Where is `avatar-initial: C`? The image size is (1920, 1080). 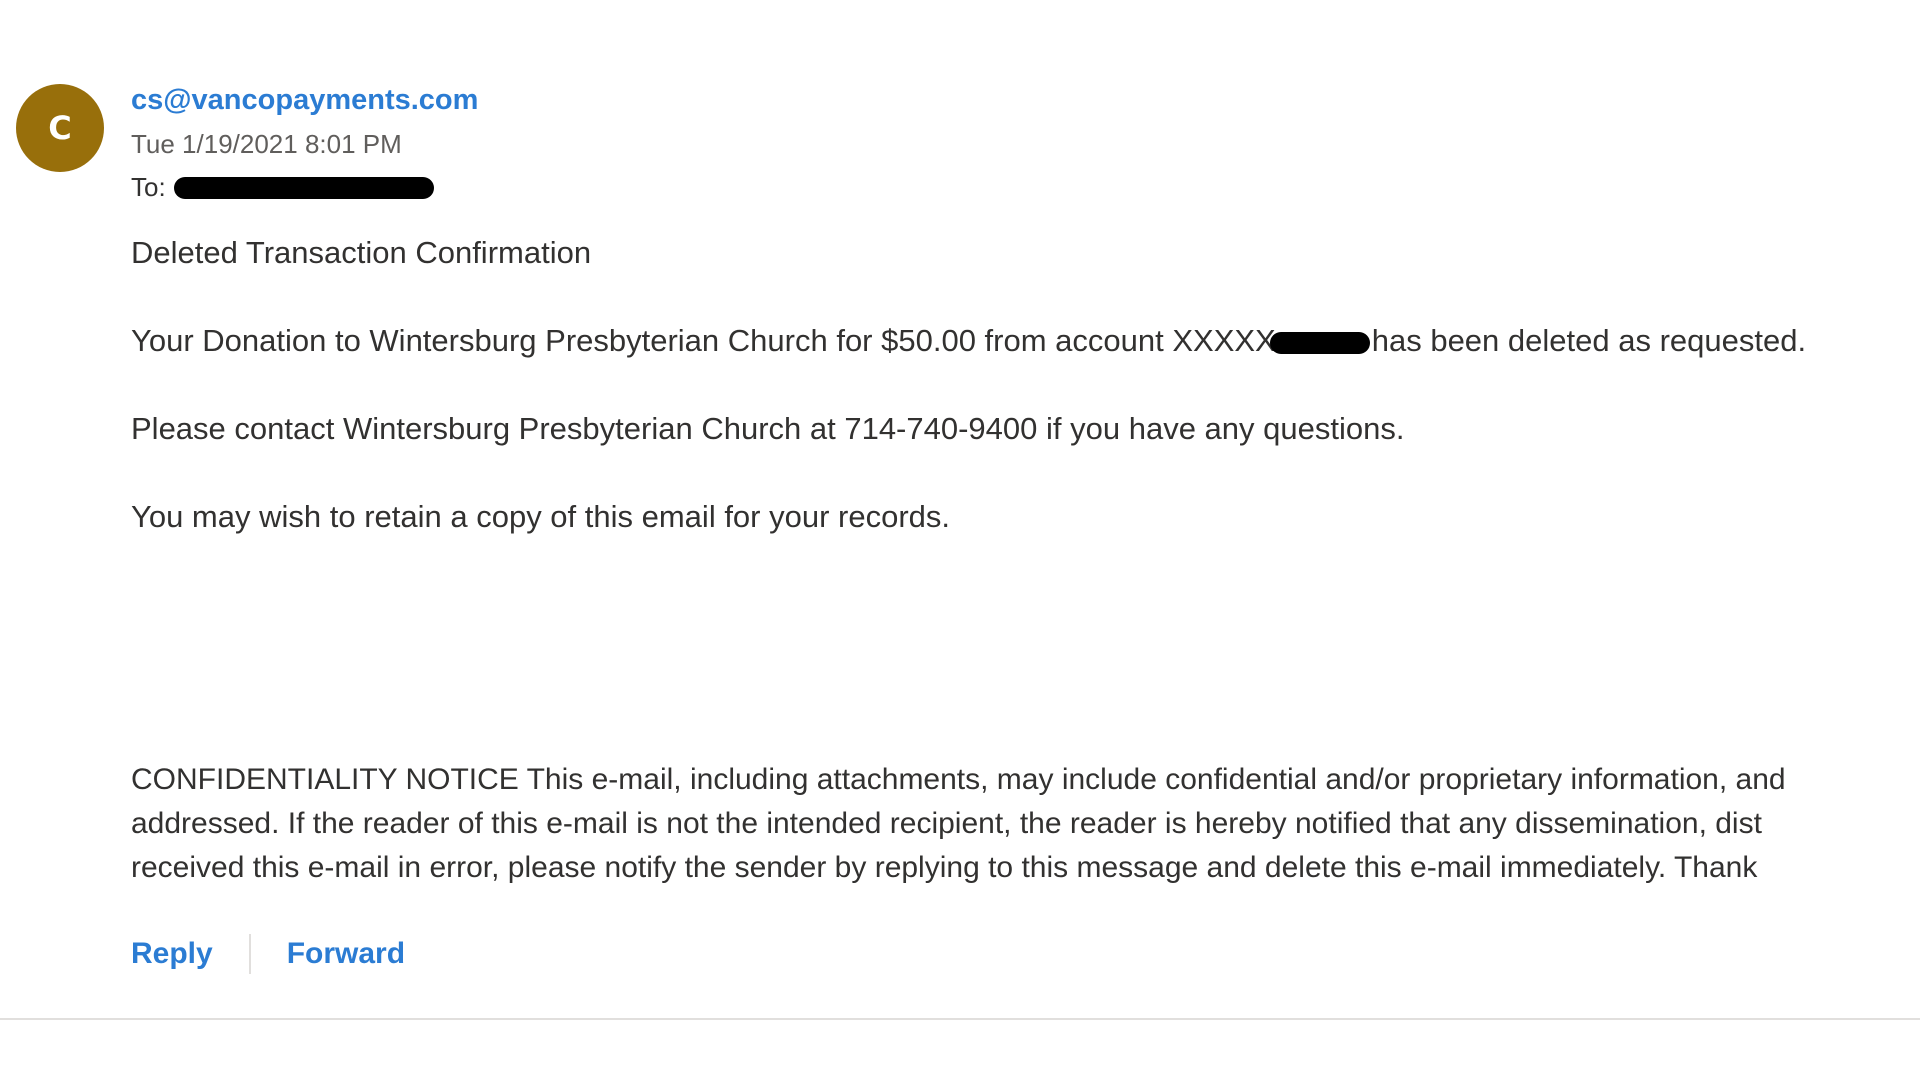 avatar-initial: C is located at coordinates (60, 128).